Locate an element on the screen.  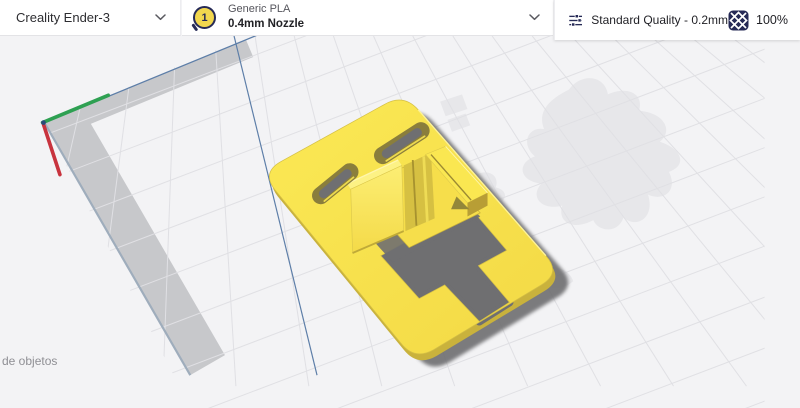
printer-selector: Creality Ender-3 is located at coordinates (90, 18).